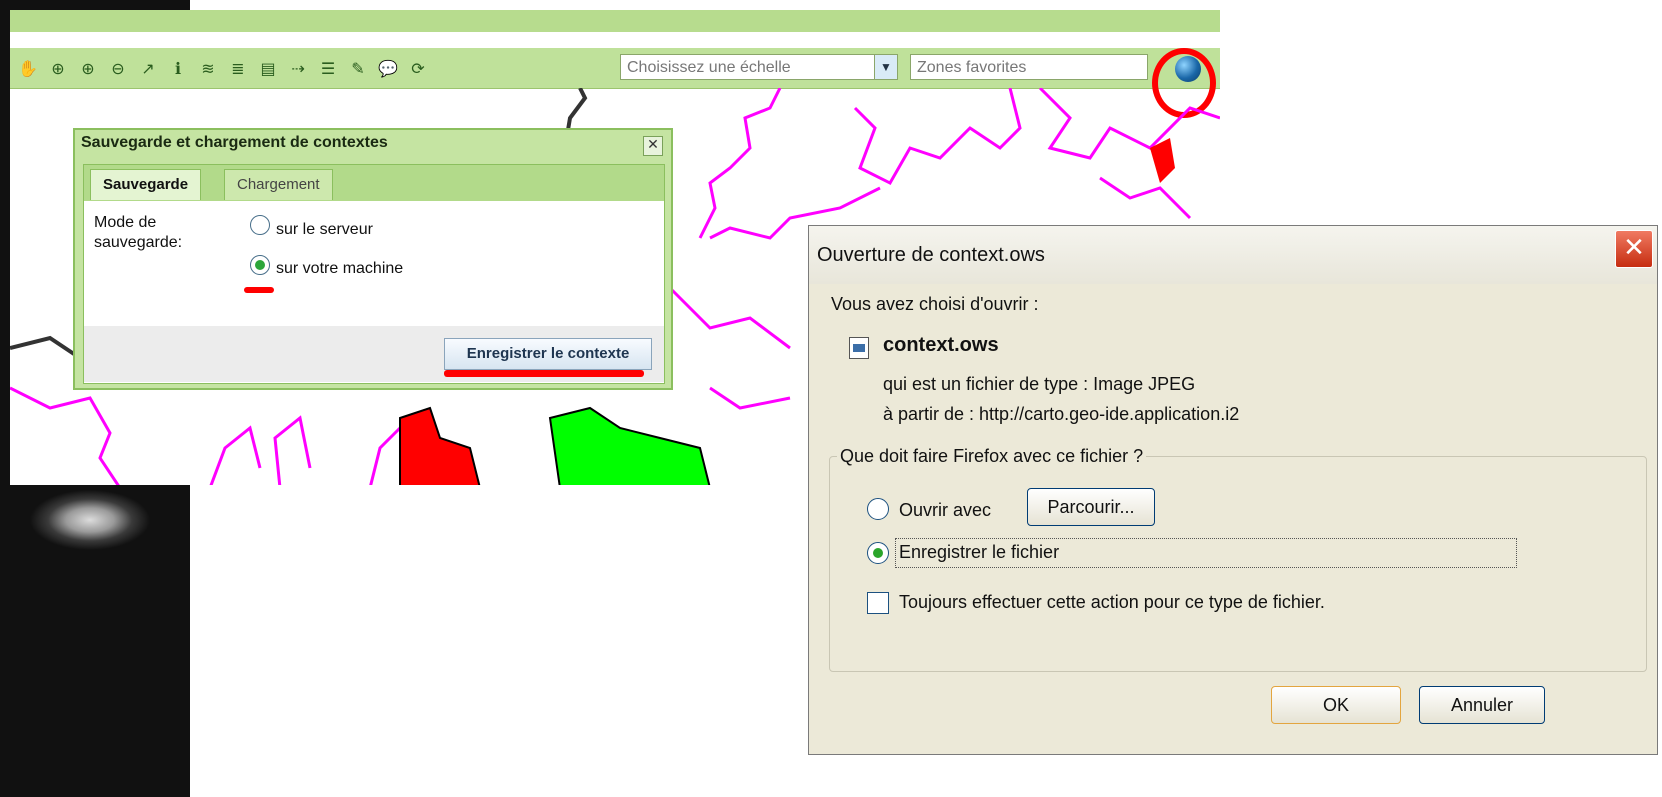  What do you see at coordinates (945, 510) in the screenshot?
I see `open-with-label: Ouvrir avec` at bounding box center [945, 510].